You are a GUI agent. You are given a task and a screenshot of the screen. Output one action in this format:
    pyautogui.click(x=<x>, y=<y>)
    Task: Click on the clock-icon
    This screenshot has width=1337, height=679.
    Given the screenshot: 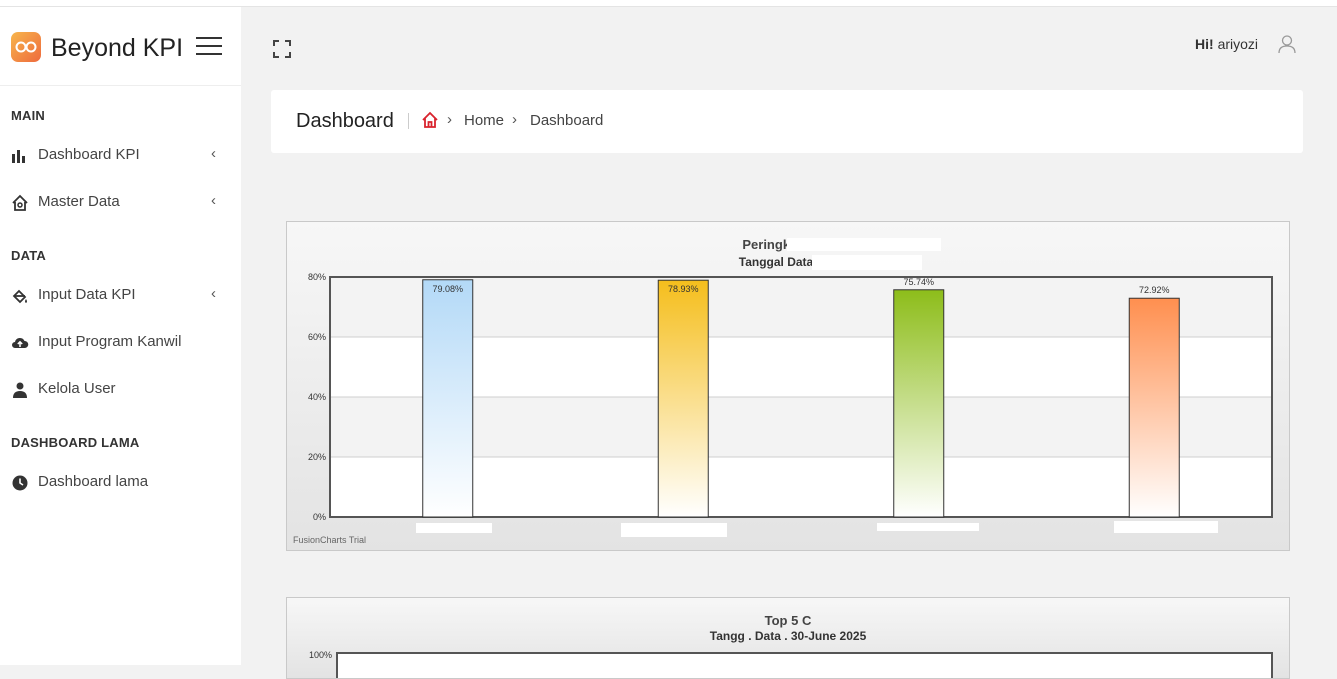 What is the action you would take?
    pyautogui.click(x=20, y=483)
    